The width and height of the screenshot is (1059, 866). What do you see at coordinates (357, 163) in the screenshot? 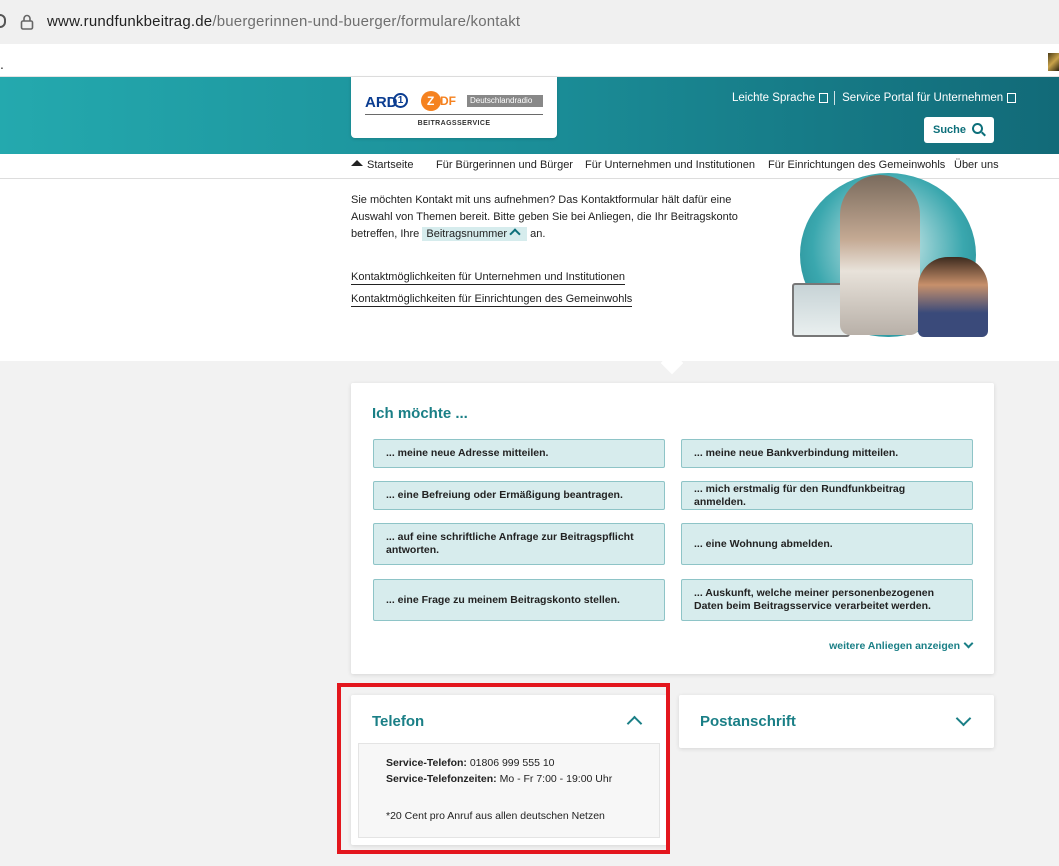
I see `home-icon` at bounding box center [357, 163].